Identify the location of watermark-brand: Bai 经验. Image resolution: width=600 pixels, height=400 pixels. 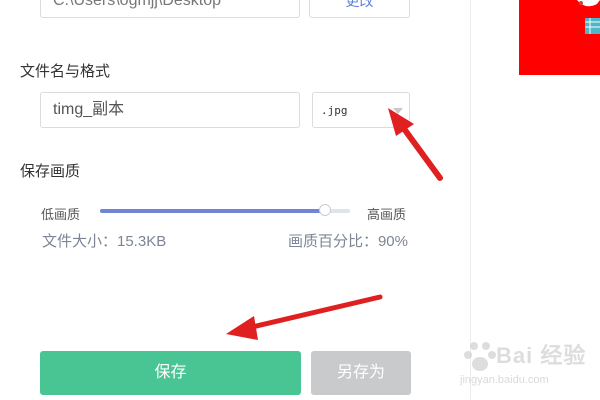
(541, 355).